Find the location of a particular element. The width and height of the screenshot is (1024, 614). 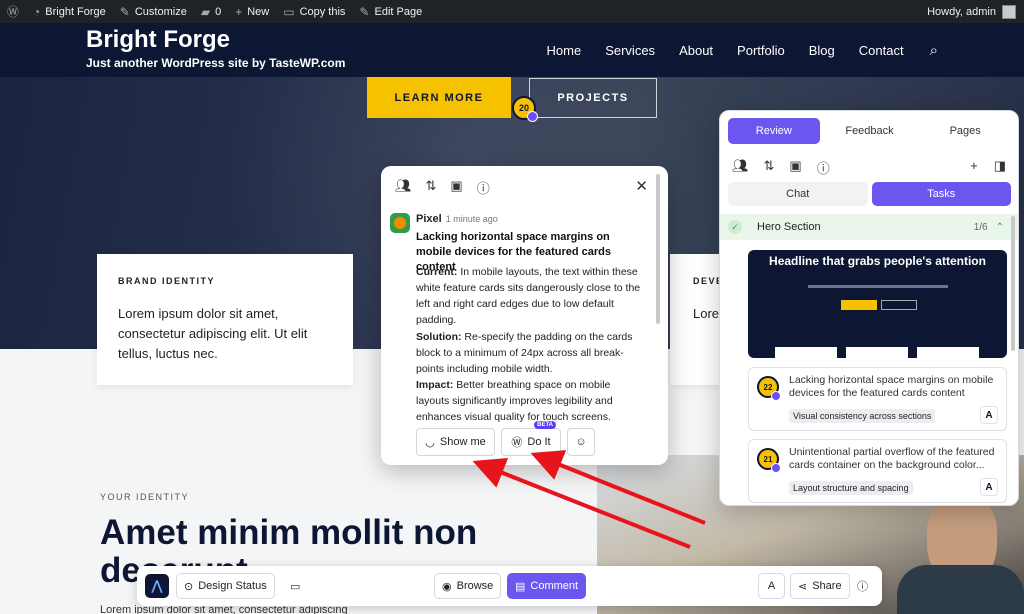

comment-pin: 20 is located at coordinates (525, 109).